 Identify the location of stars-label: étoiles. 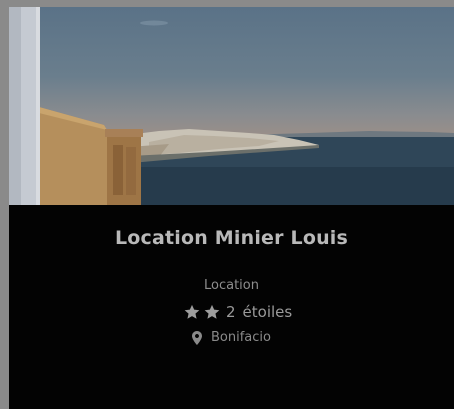
(267, 312).